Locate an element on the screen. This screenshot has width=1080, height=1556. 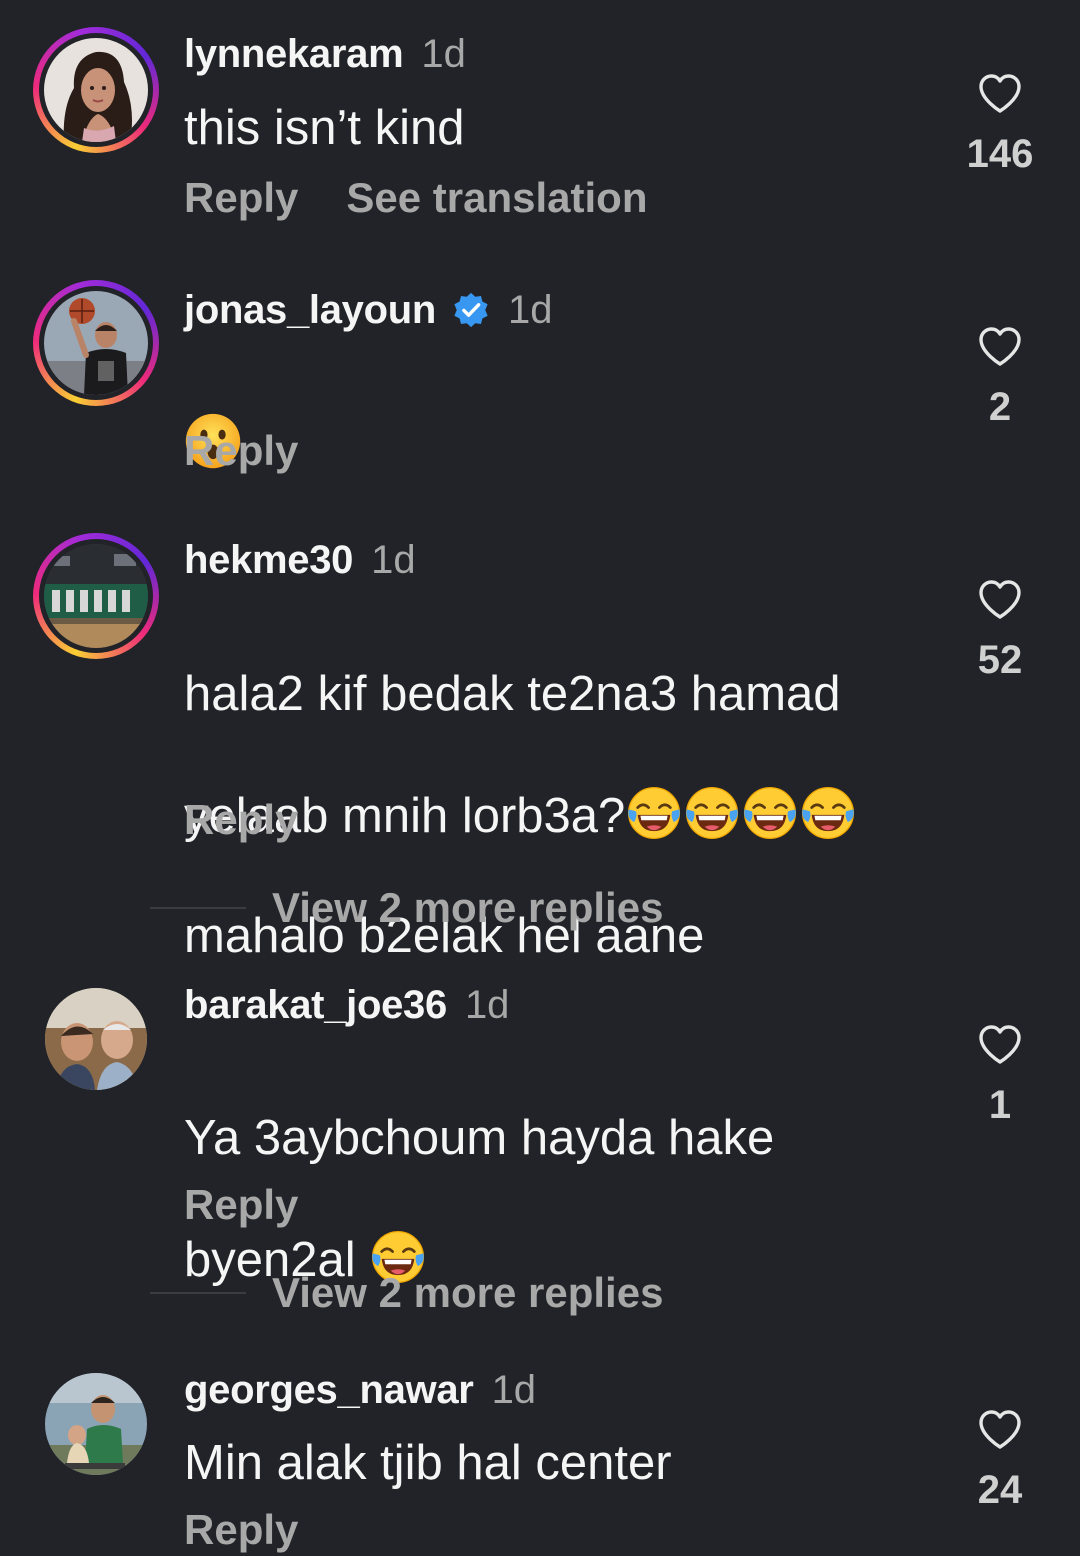
comment-text-line: Ya 3aybchoum hayda hake is located at coordinates (479, 1138).